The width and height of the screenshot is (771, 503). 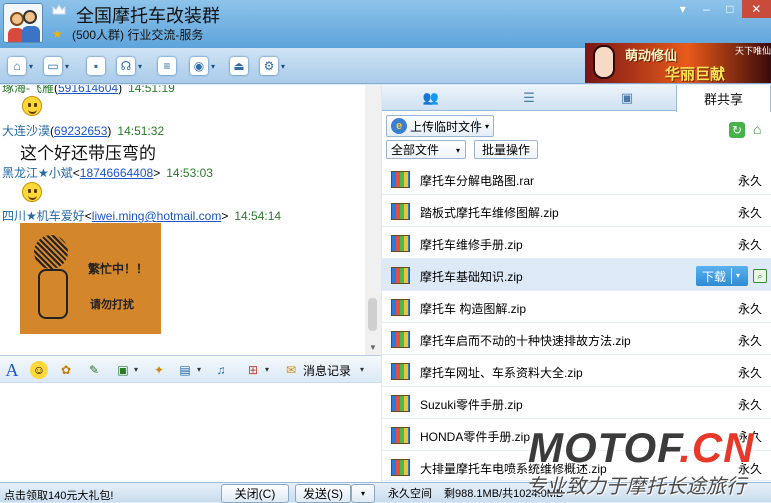 I want to click on game-ad-banner: 萌动修仙 华丽巨献 天下唯仙, so click(x=678, y=63).